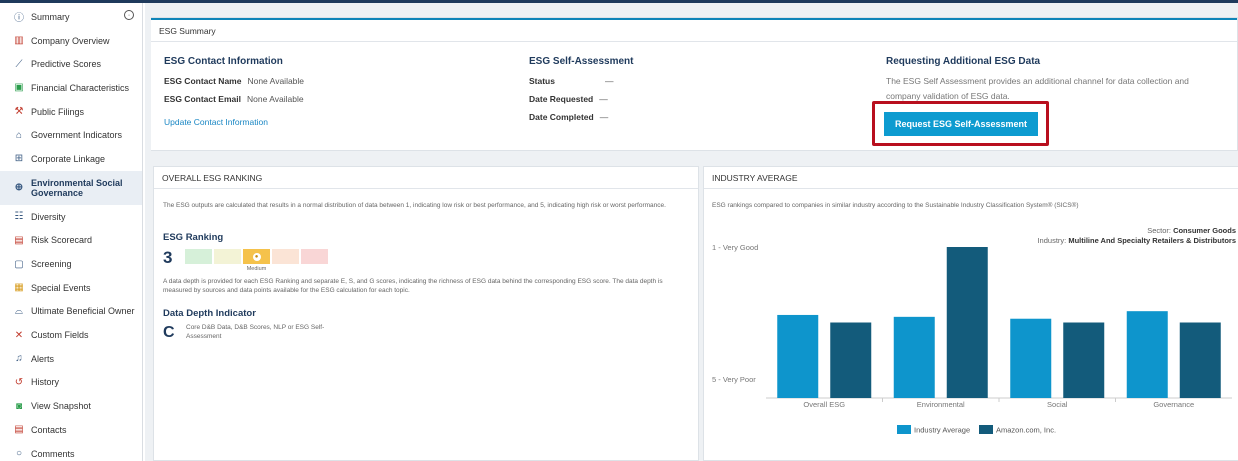  I want to click on screening-icon: ▢, so click(19, 264).